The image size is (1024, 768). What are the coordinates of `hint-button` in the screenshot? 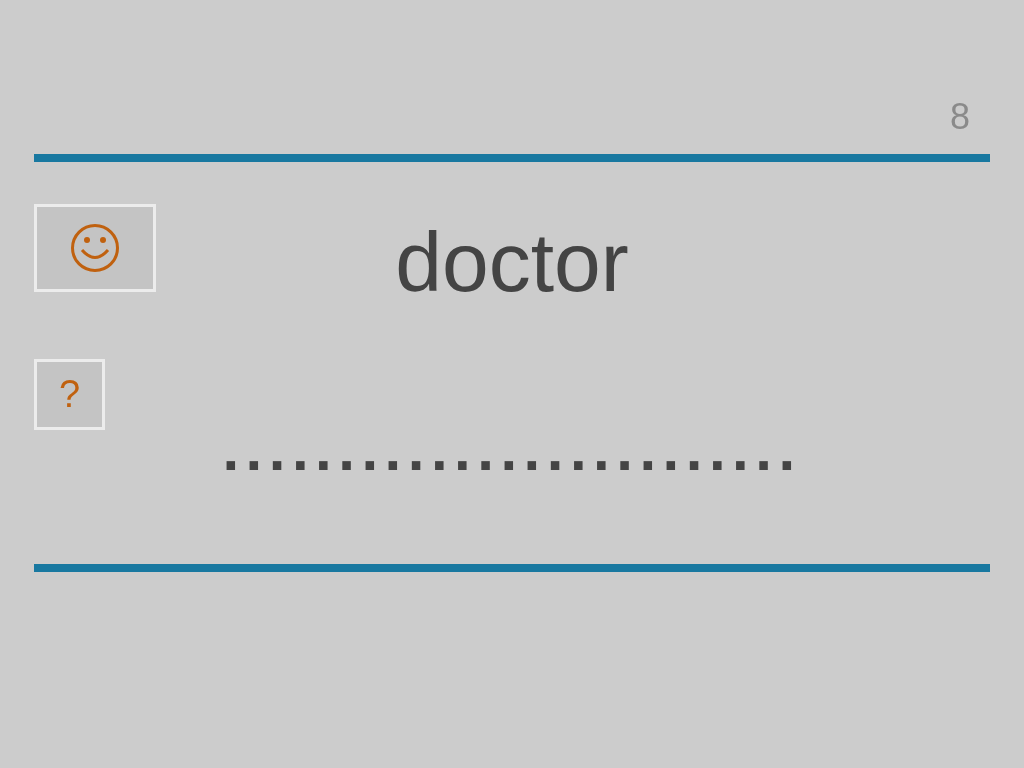 It's located at (95, 248).